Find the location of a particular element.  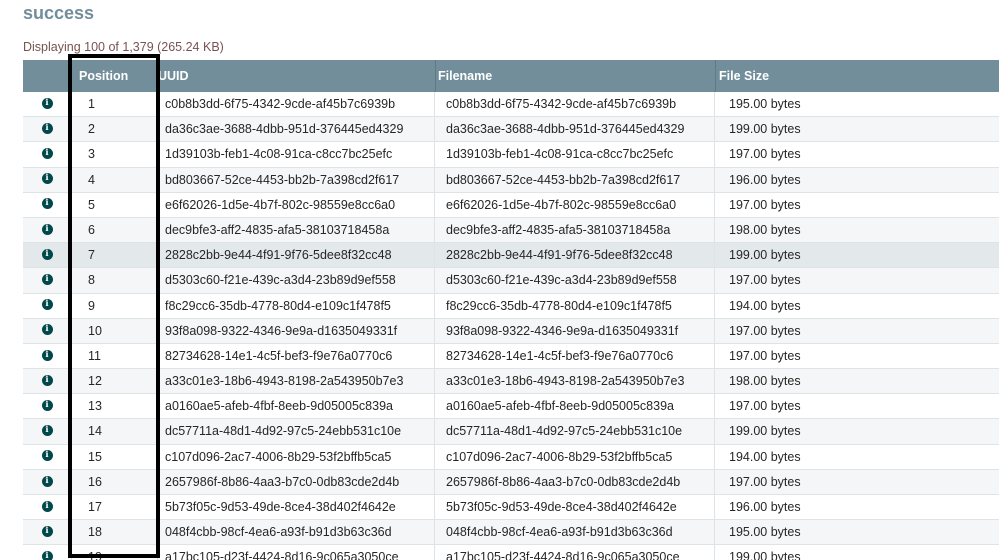

filename-cell: 2828c2bb-9e44-4f91-9f76-5dee8f32cc48 is located at coordinates (575, 256).